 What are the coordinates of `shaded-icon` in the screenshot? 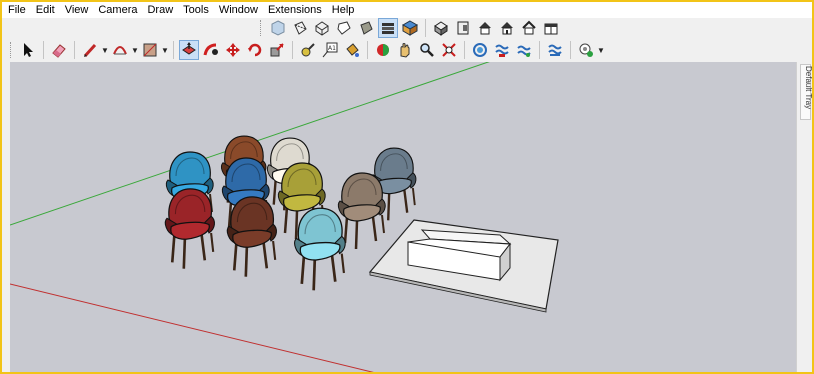 It's located at (366, 28).